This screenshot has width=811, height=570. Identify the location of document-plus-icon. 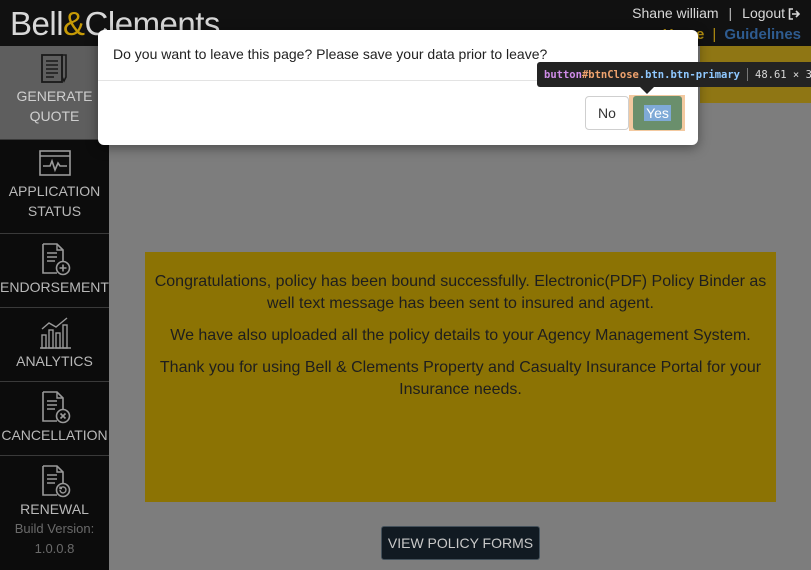
(54, 259).